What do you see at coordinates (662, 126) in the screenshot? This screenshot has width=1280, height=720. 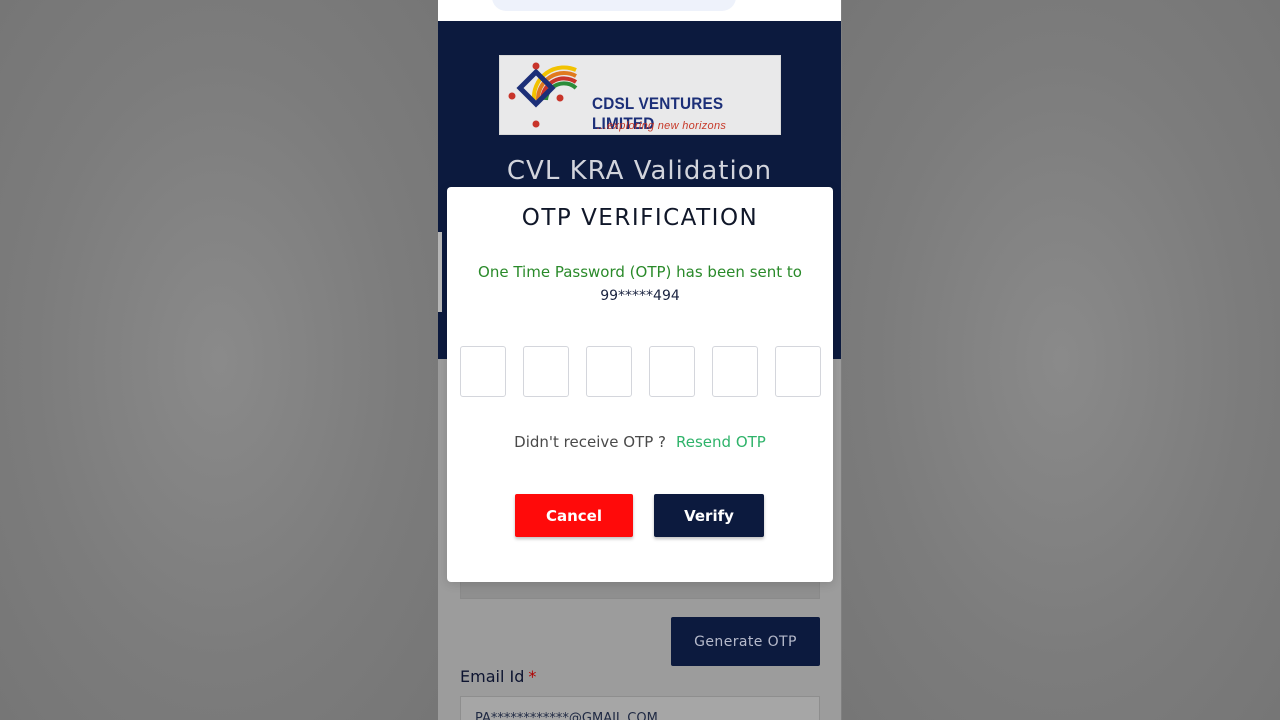 I see `company-tagline: ...exploring new horizons` at bounding box center [662, 126].